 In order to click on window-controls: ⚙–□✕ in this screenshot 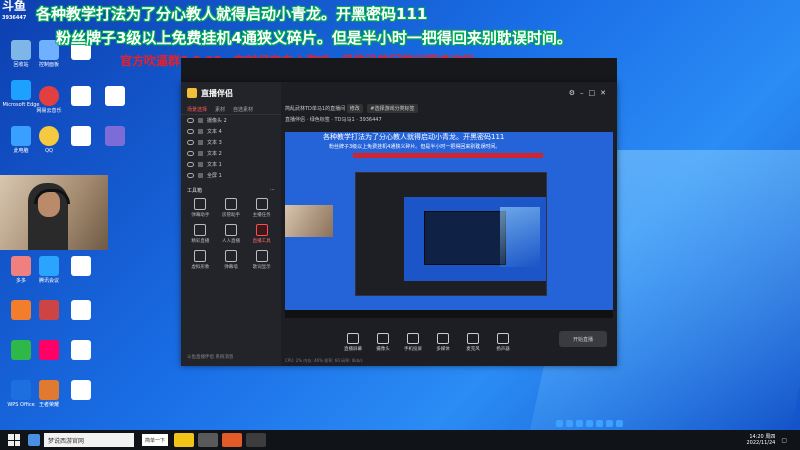, I will do `click(590, 93)`.